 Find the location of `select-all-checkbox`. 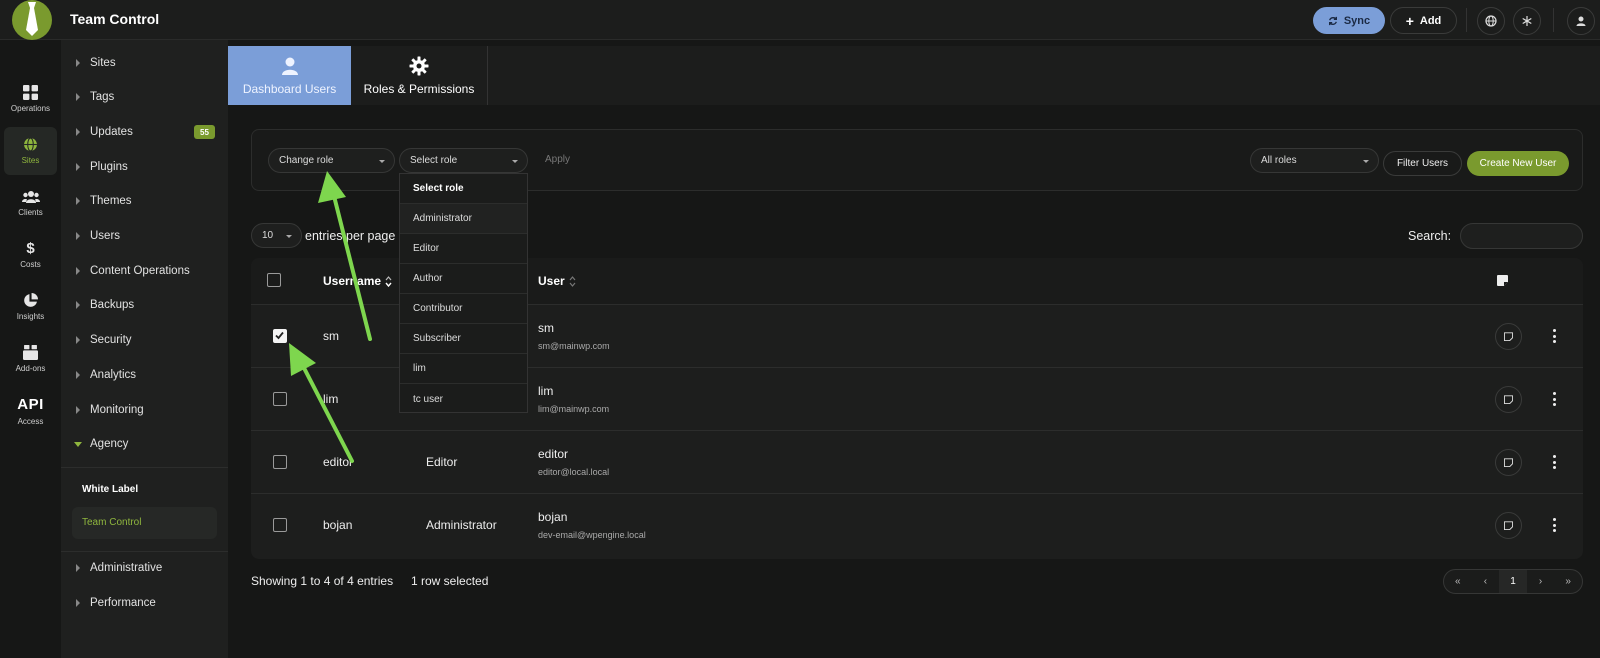

select-all-checkbox is located at coordinates (274, 280).